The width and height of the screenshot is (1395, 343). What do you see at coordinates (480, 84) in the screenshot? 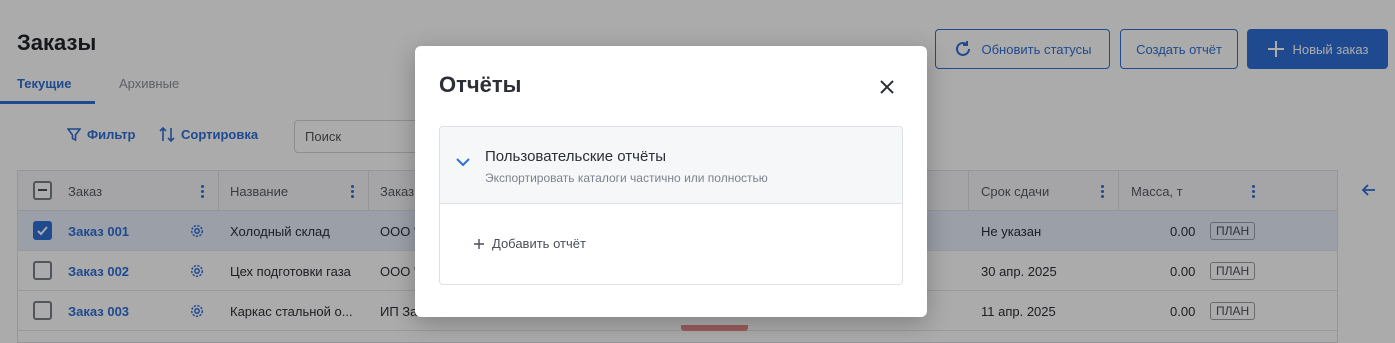
I see `modal-title: Отчёты` at bounding box center [480, 84].